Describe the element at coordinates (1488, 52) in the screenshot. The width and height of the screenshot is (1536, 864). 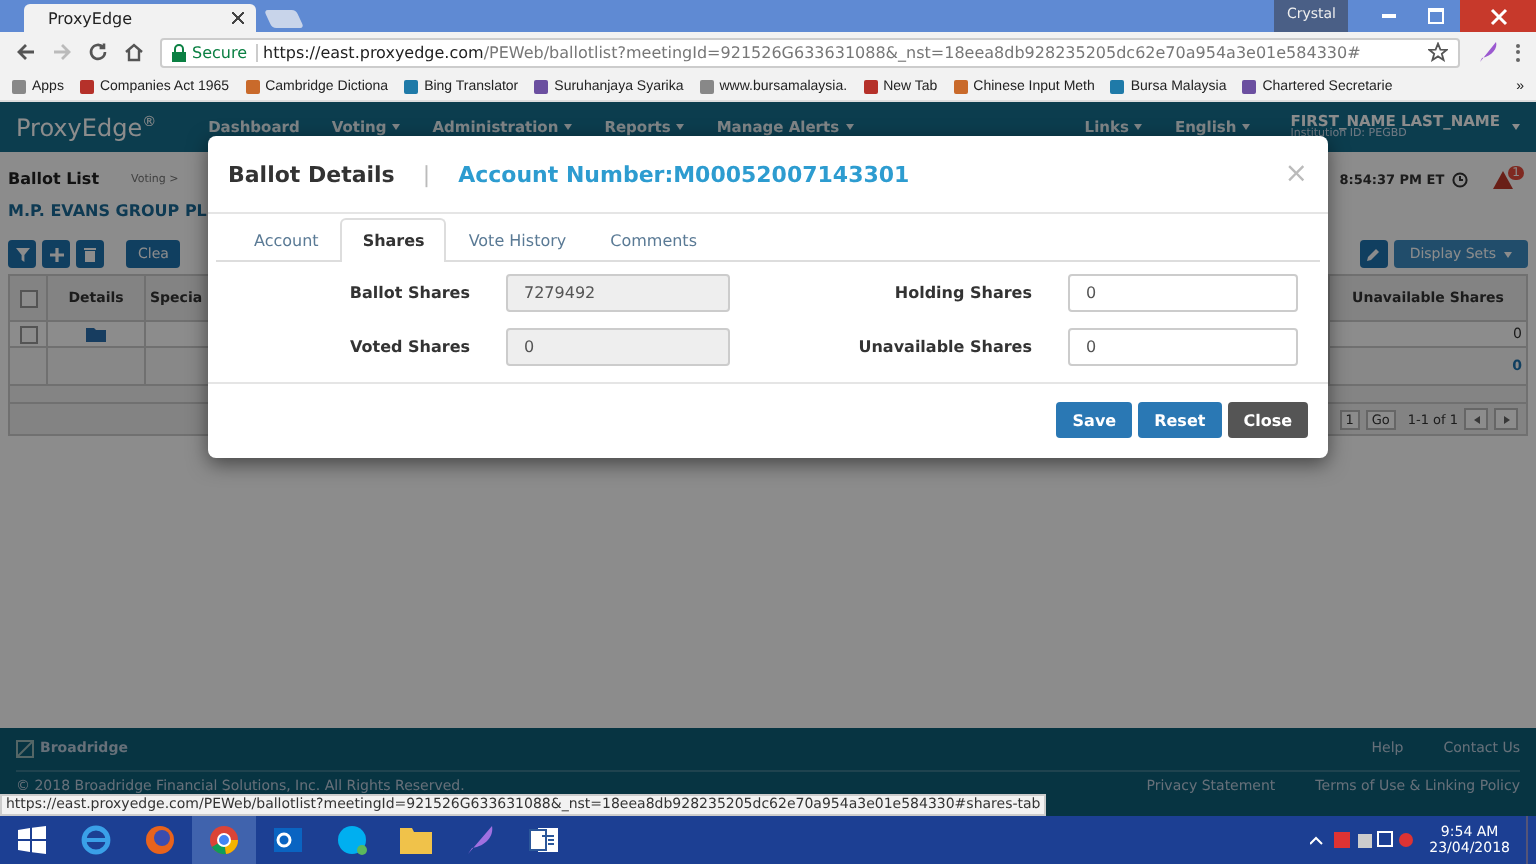
I see `feather-icon` at that location.